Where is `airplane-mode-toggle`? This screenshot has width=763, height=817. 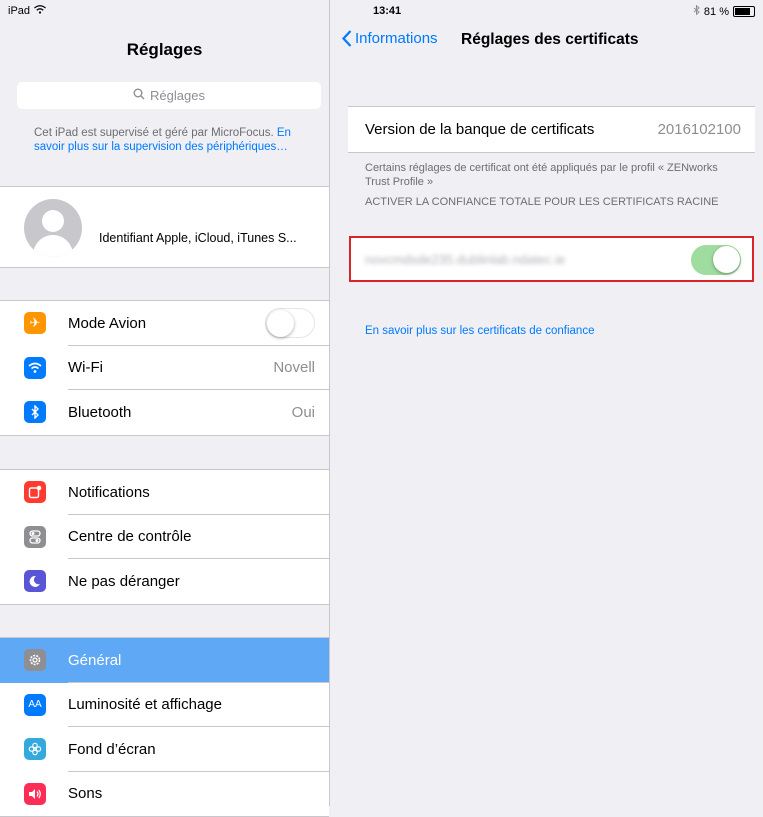
airplane-mode-toggle is located at coordinates (290, 323).